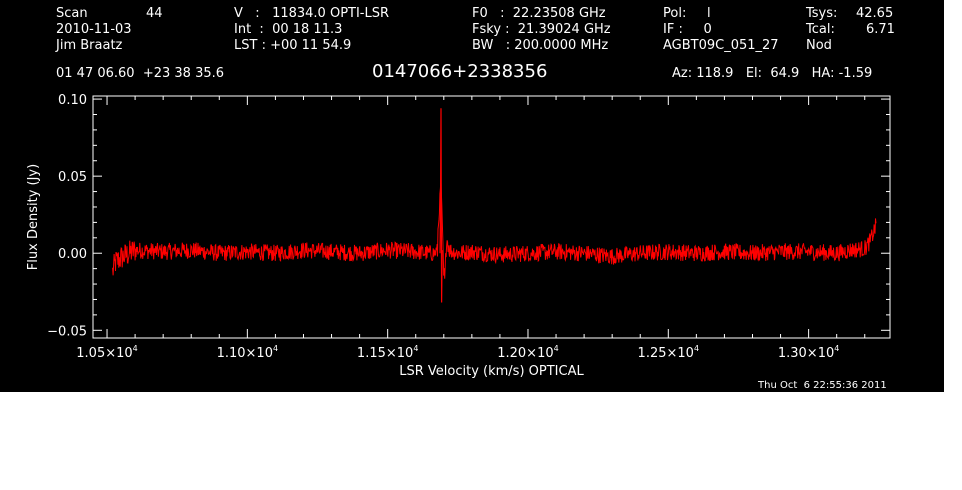 This screenshot has height=490, width=962. What do you see at coordinates (822, 385) in the screenshot?
I see `timestamp: Thu Oct 6 22:55:36 2011` at bounding box center [822, 385].